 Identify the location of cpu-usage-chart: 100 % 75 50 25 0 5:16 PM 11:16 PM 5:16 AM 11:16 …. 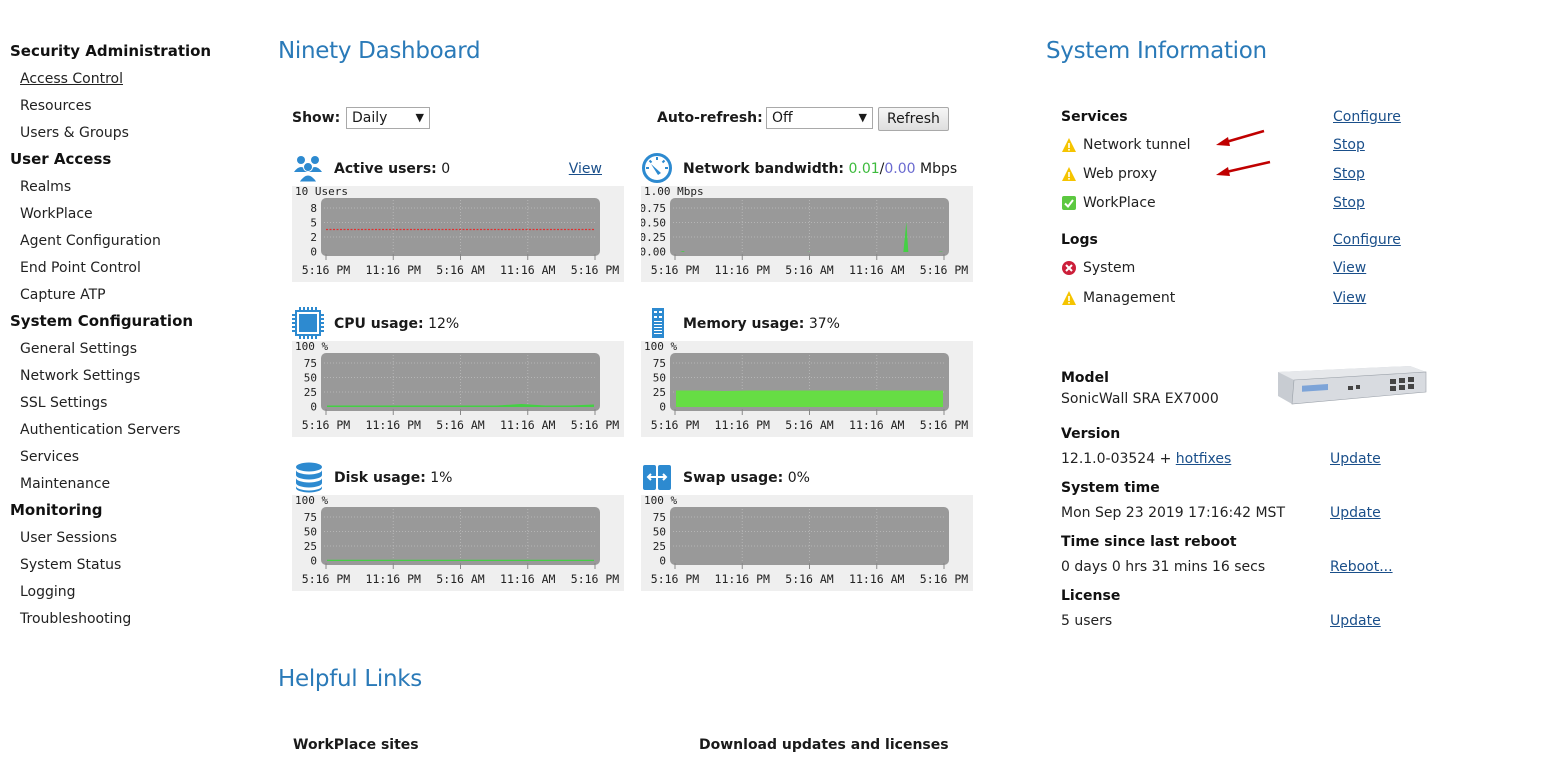
(458, 389).